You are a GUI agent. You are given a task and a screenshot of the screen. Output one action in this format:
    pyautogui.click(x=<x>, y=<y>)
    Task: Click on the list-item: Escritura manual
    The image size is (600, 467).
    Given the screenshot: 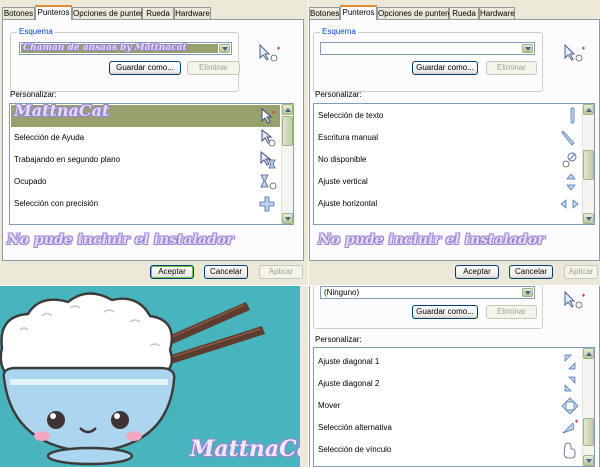 What is the action you would take?
    pyautogui.click(x=448, y=138)
    